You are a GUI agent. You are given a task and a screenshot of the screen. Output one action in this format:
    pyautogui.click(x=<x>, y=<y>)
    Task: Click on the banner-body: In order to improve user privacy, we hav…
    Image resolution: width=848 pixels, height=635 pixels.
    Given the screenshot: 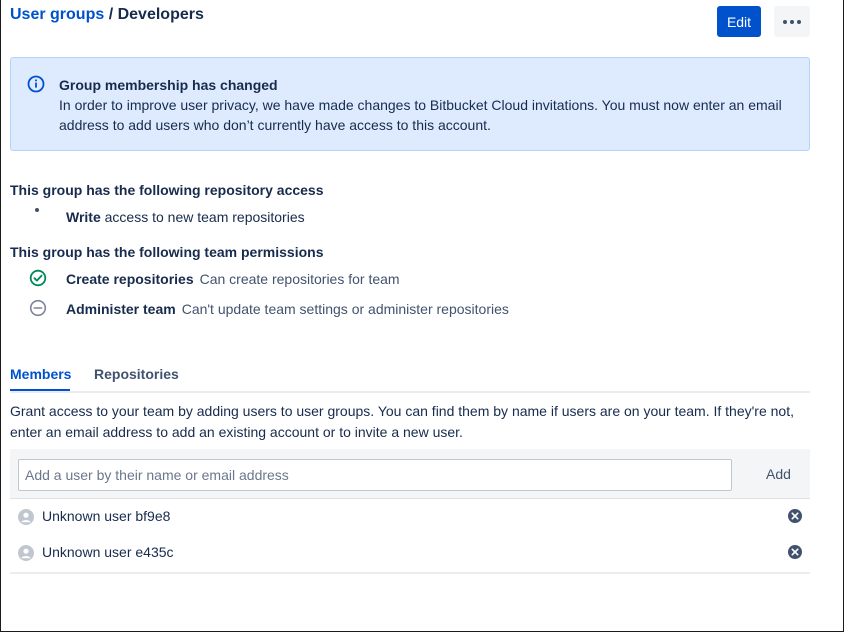 What is the action you would take?
    pyautogui.click(x=420, y=115)
    